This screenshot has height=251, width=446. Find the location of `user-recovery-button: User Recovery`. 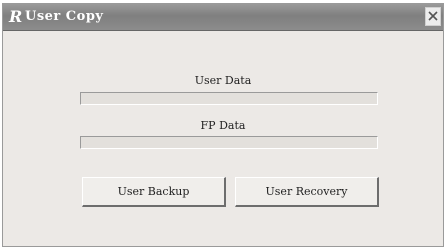

user-recovery-button: User Recovery is located at coordinates (307, 192).